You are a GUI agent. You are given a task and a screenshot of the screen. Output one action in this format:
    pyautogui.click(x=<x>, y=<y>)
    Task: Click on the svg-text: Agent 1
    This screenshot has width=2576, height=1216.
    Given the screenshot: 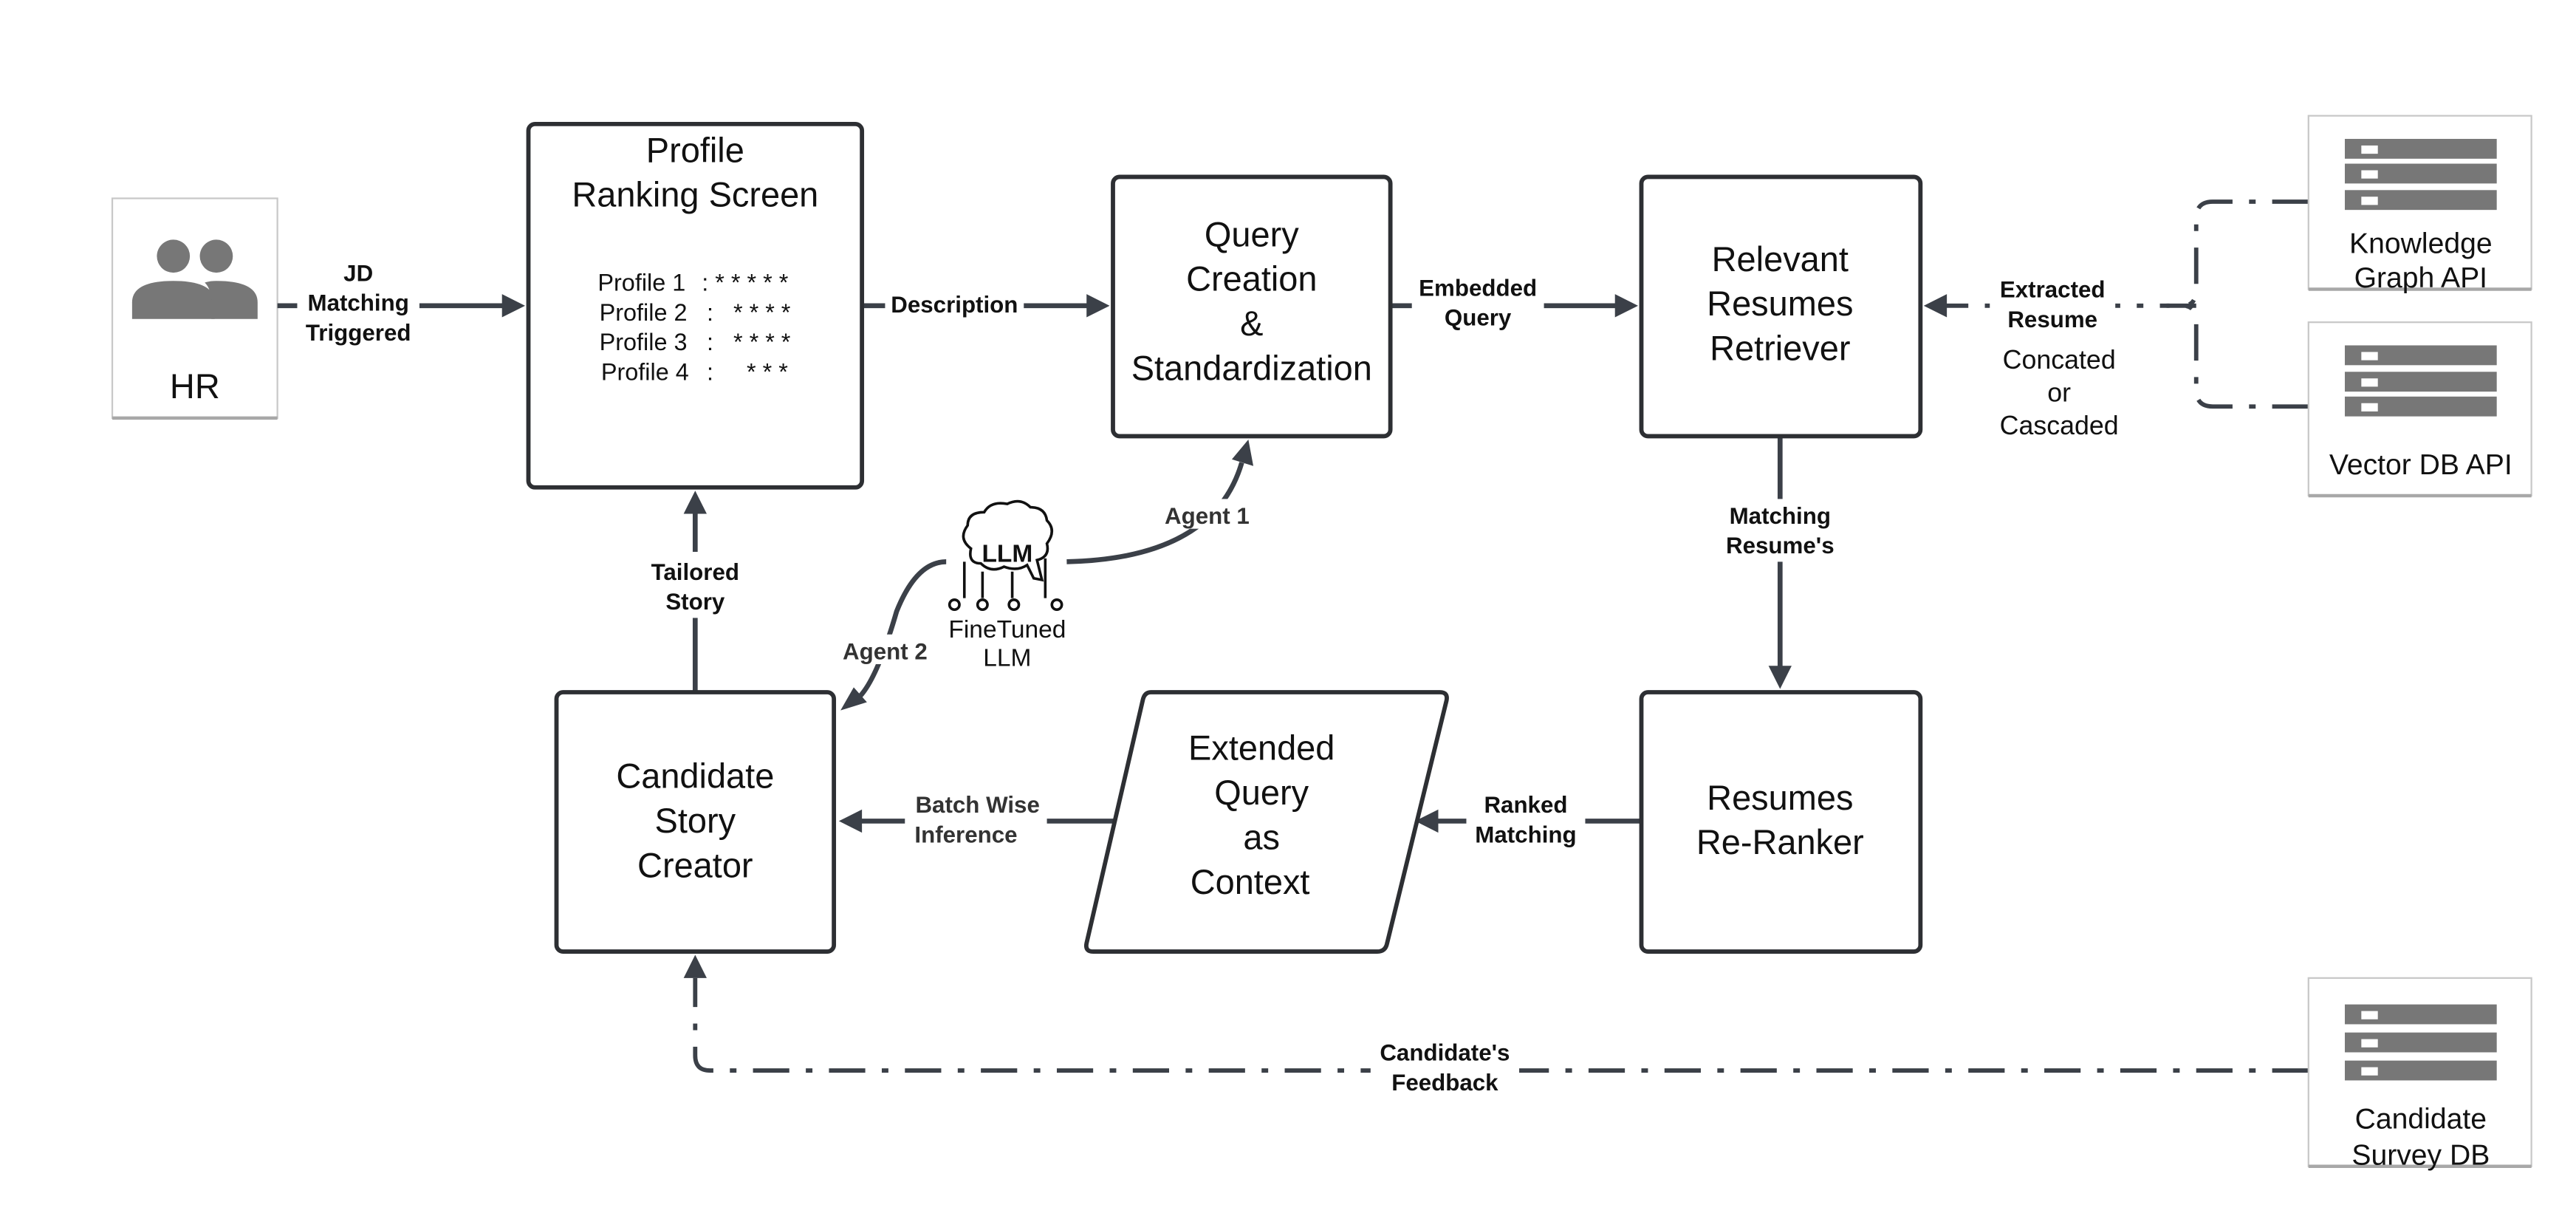 What is the action you would take?
    pyautogui.click(x=1207, y=516)
    